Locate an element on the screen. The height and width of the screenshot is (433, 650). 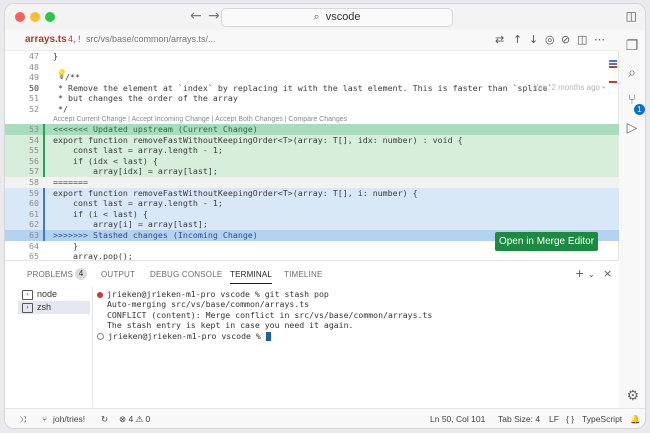
forward-arrow-icon: → is located at coordinates (214, 16).